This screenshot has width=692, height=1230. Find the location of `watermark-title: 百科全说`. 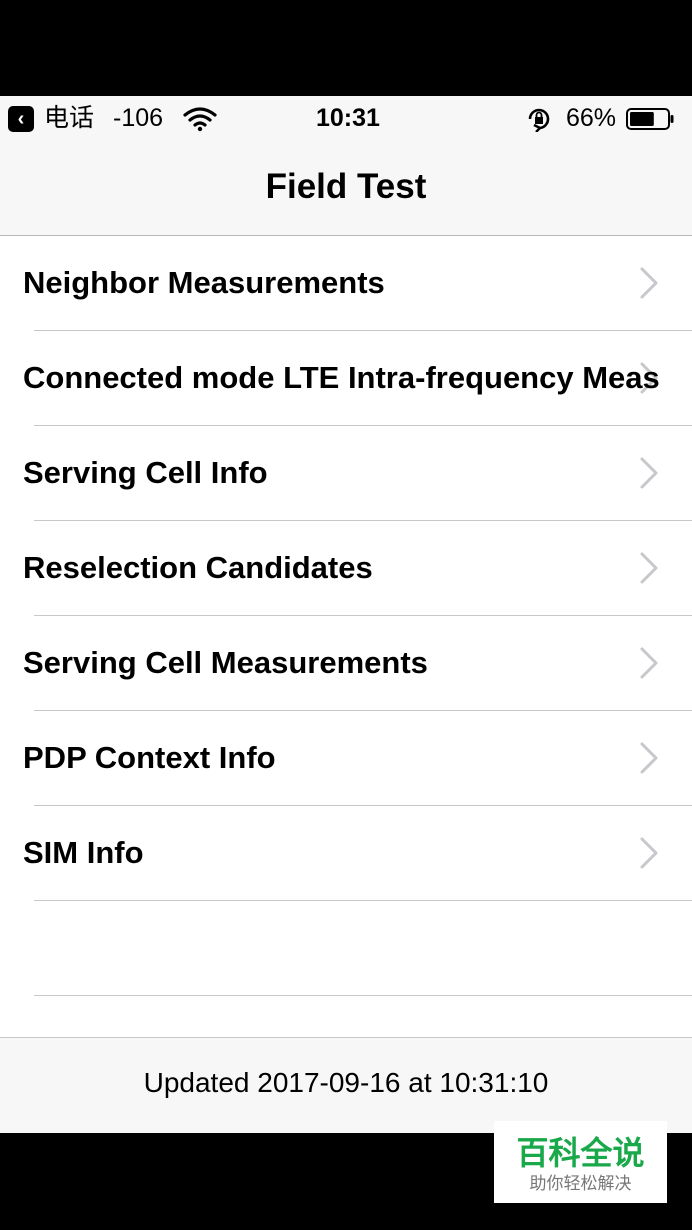

watermark-title: 百科全说 is located at coordinates (580, 1153).